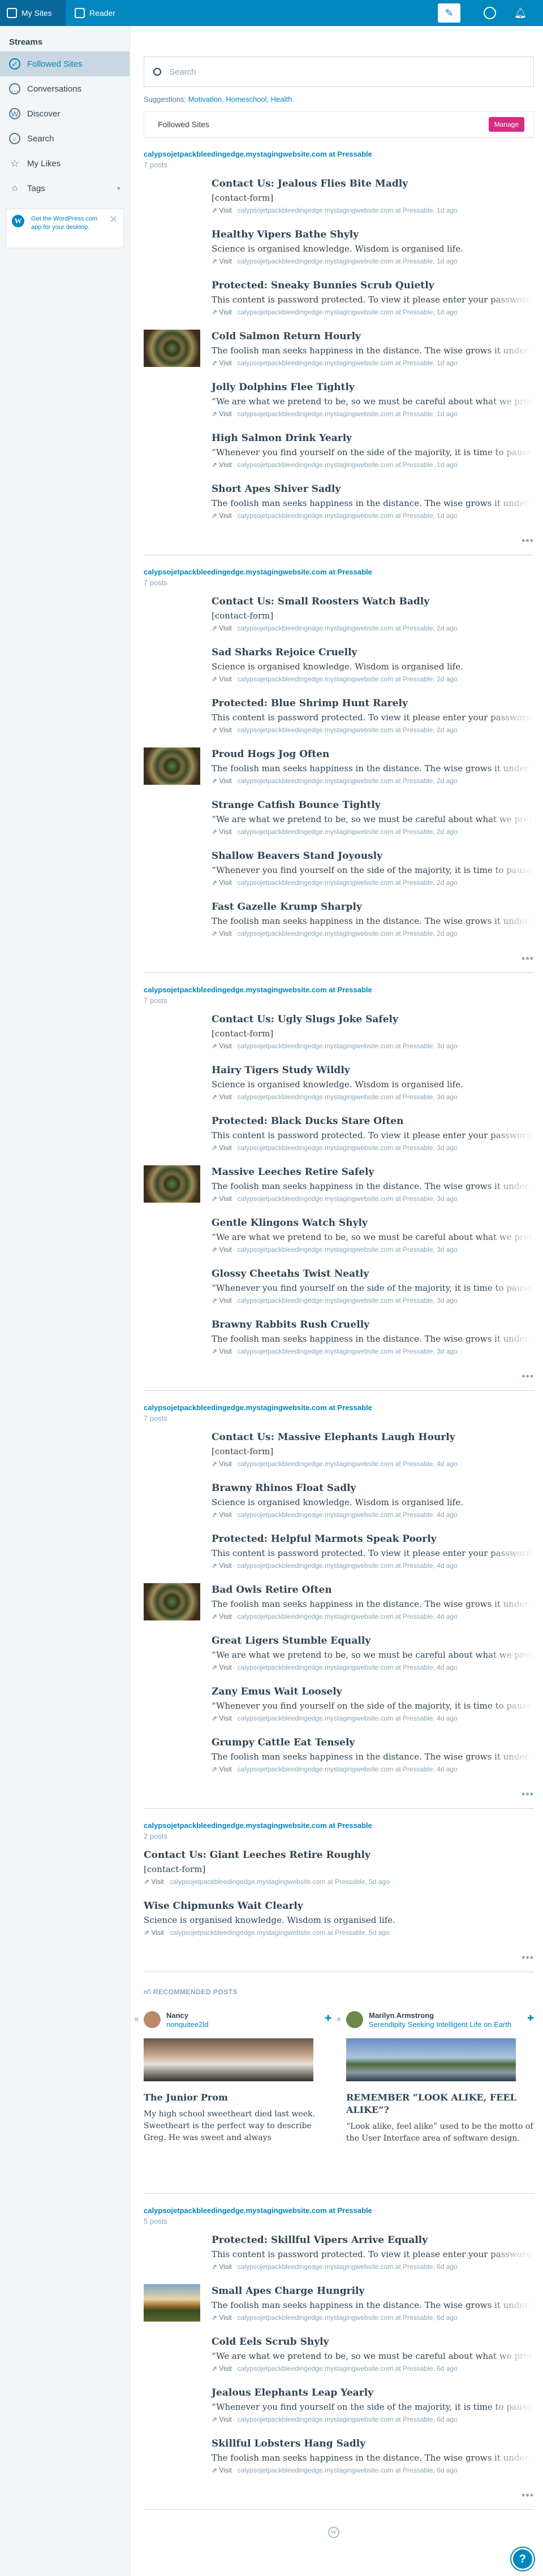 This screenshot has height=2576, width=543. I want to click on post-title: Bad Owls Retire Often, so click(373, 1590).